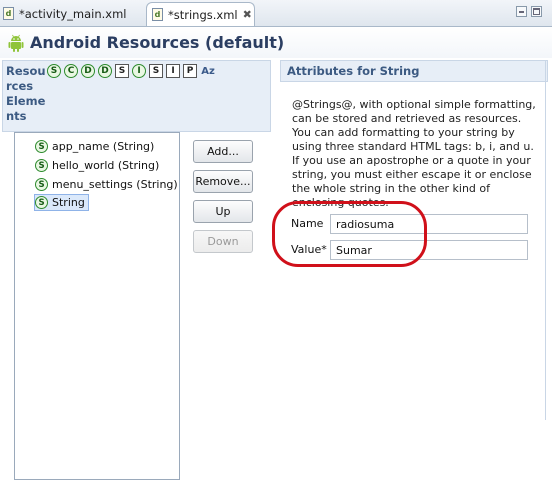  I want to click on add-item-icon: I, so click(139, 71).